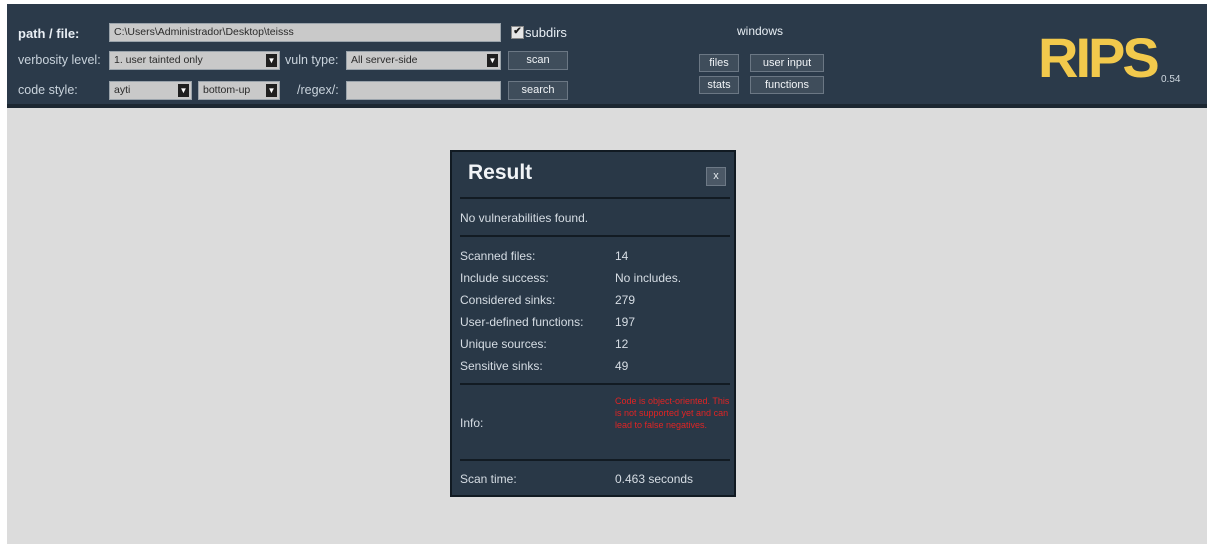 Image resolution: width=1207 pixels, height=544 pixels. I want to click on stat-label: Include success:, so click(504, 278).